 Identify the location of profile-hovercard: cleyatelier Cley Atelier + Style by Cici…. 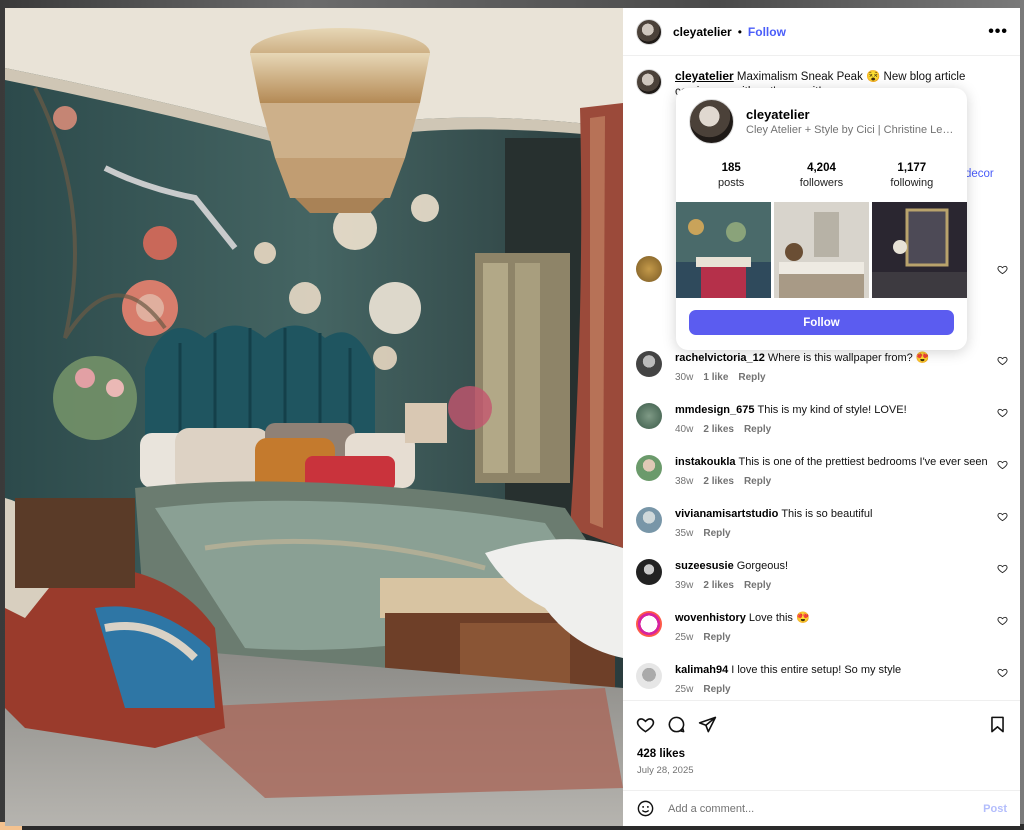
(821, 219).